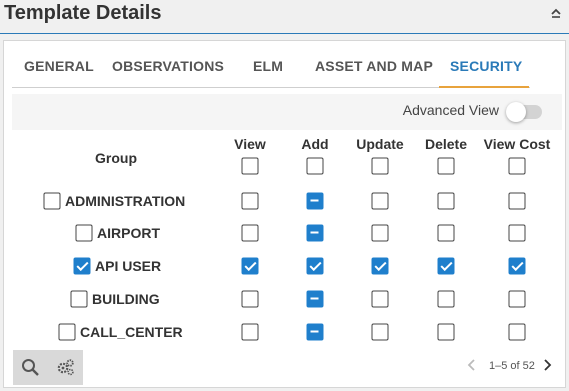 Image resolution: width=569 pixels, height=391 pixels. Describe the element at coordinates (446, 266) in the screenshot. I see `permission-checkbox-api-user-delete` at that location.